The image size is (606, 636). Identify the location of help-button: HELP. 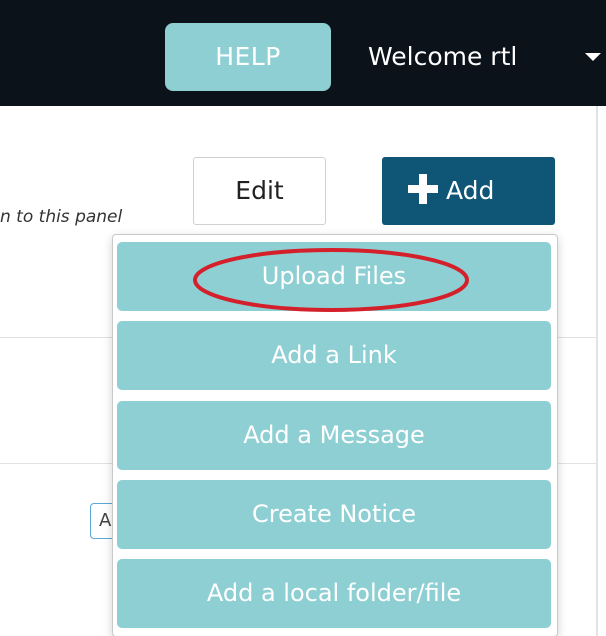
(248, 57).